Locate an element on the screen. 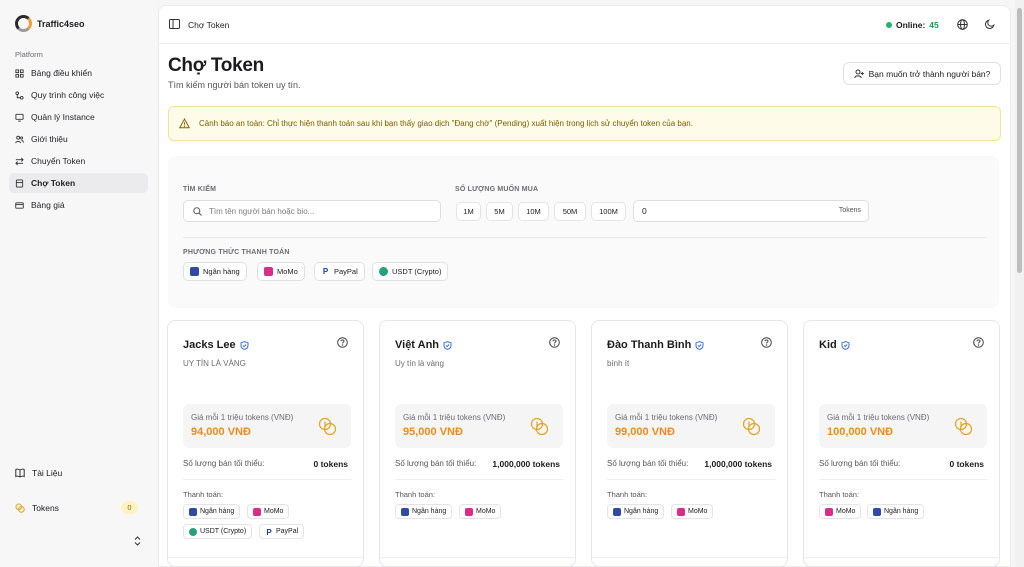 The height and width of the screenshot is (567, 1024). globe-icon is located at coordinates (962, 24).